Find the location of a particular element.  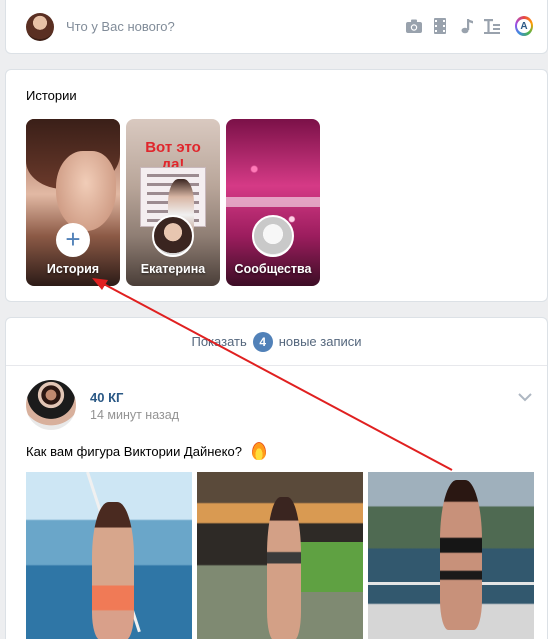

story-banner is located at coordinates (273, 202).